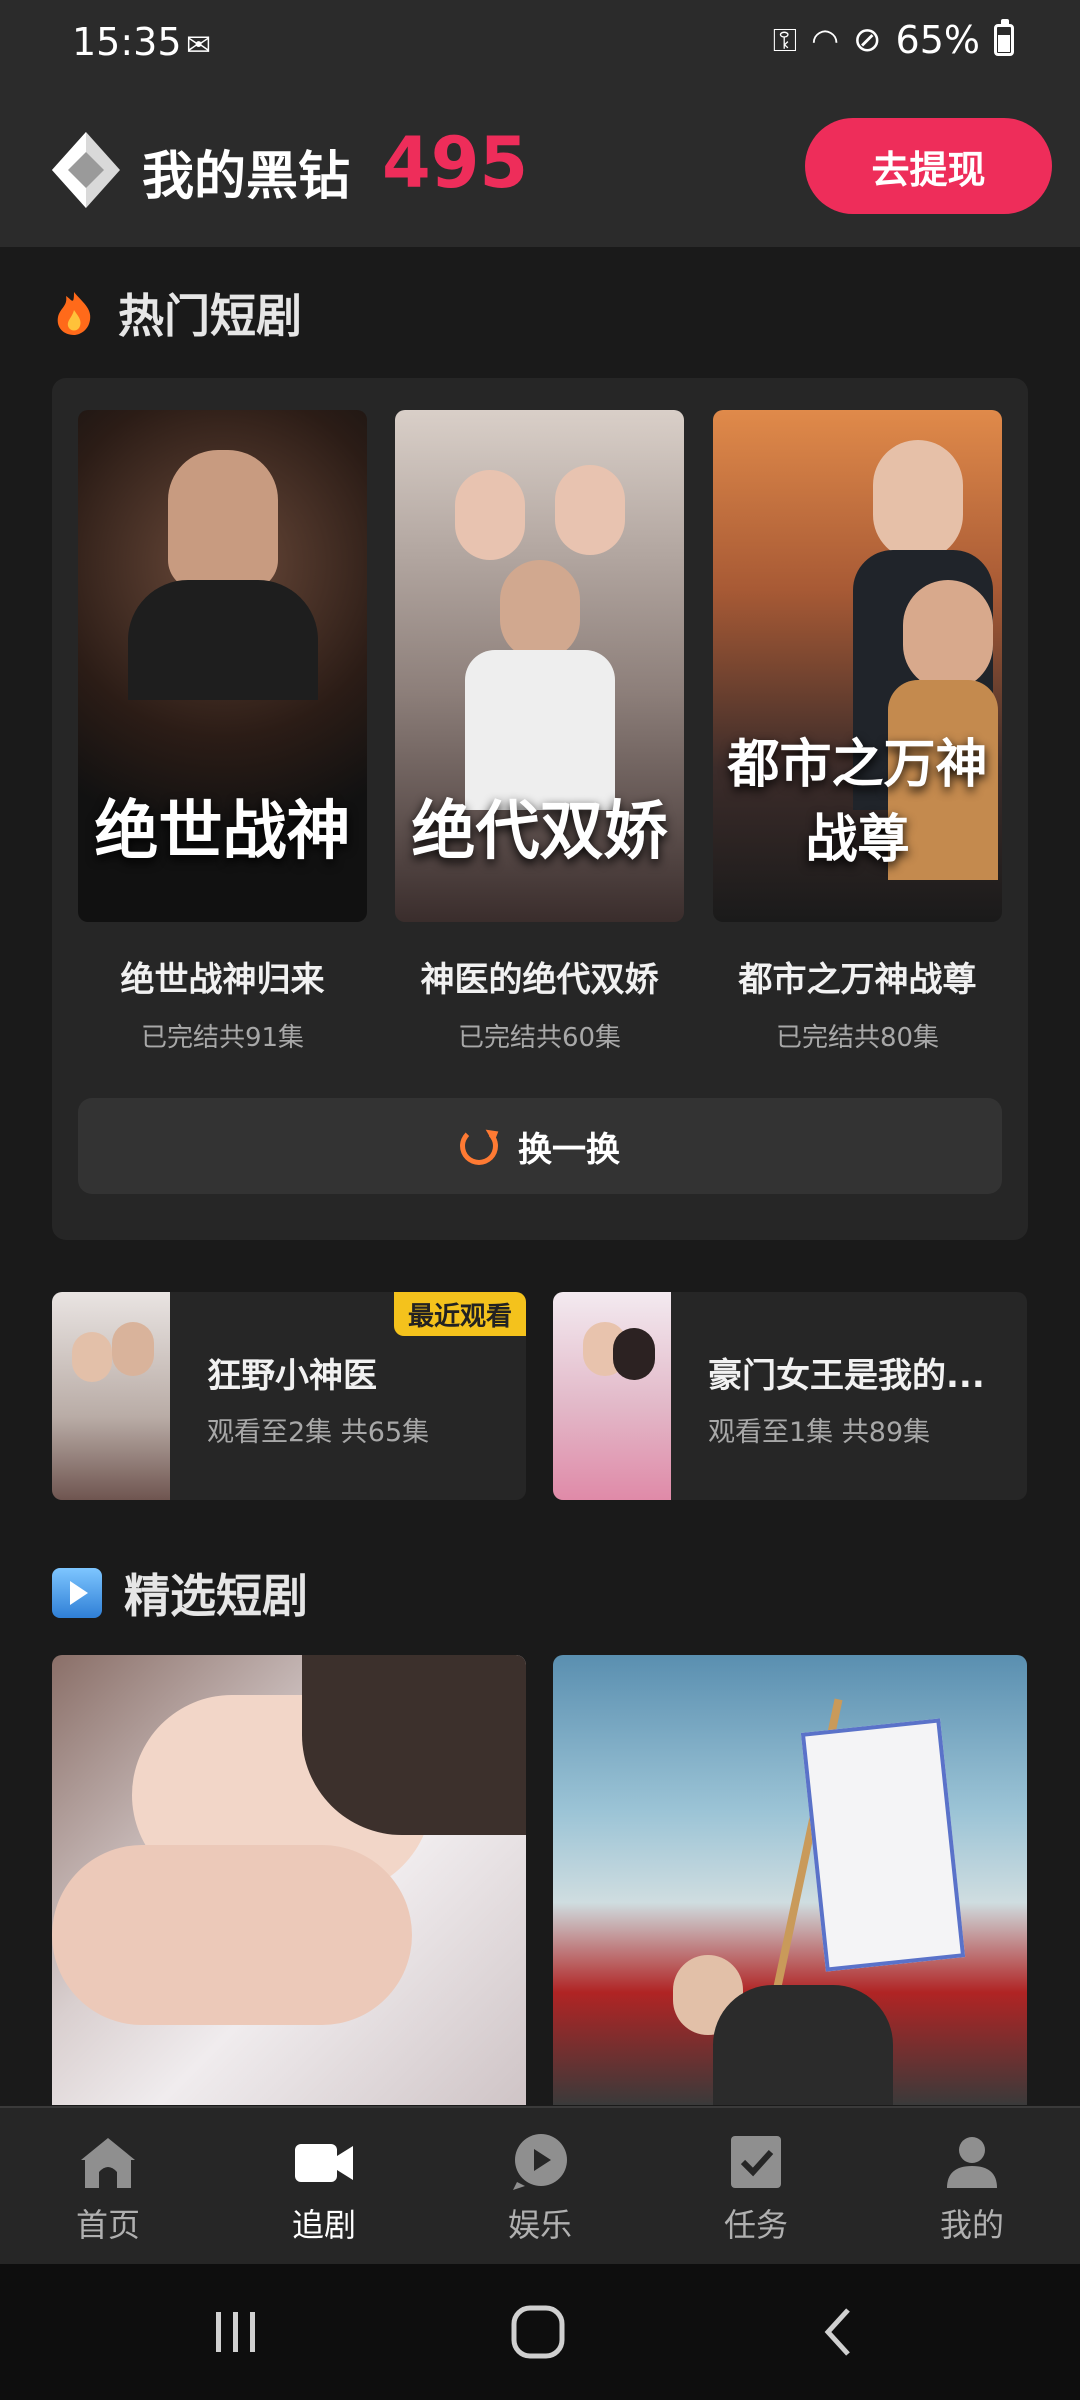 This screenshot has height=2400, width=1080. Describe the element at coordinates (867, 40) in the screenshot. I see `do-not-disturb-icon: ⊘` at that location.